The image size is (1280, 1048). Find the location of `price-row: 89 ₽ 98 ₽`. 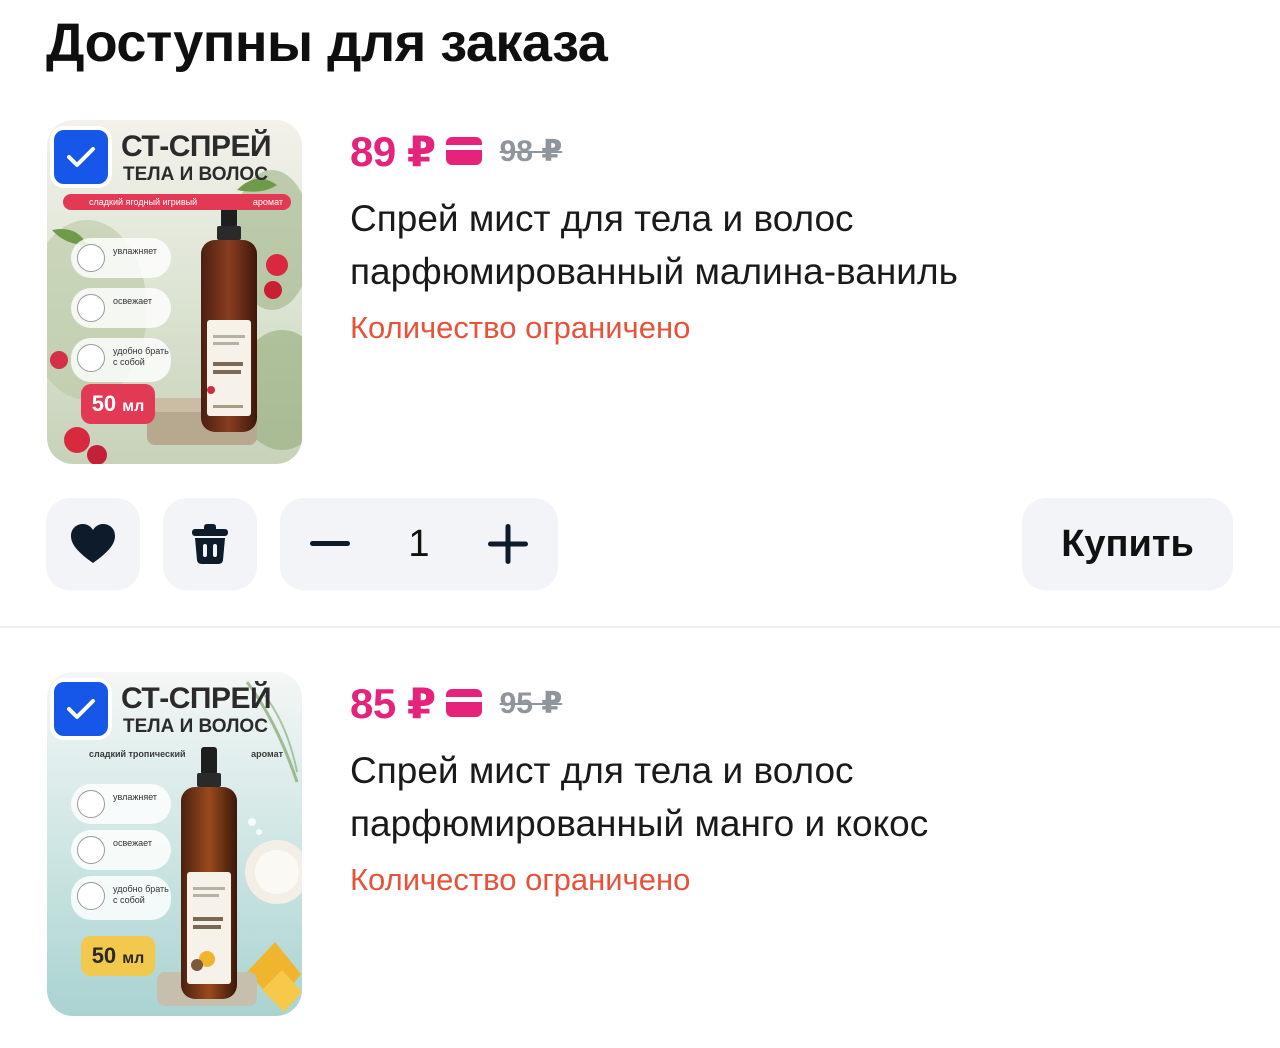

price-row: 89 ₽ 98 ₽ is located at coordinates (456, 151).